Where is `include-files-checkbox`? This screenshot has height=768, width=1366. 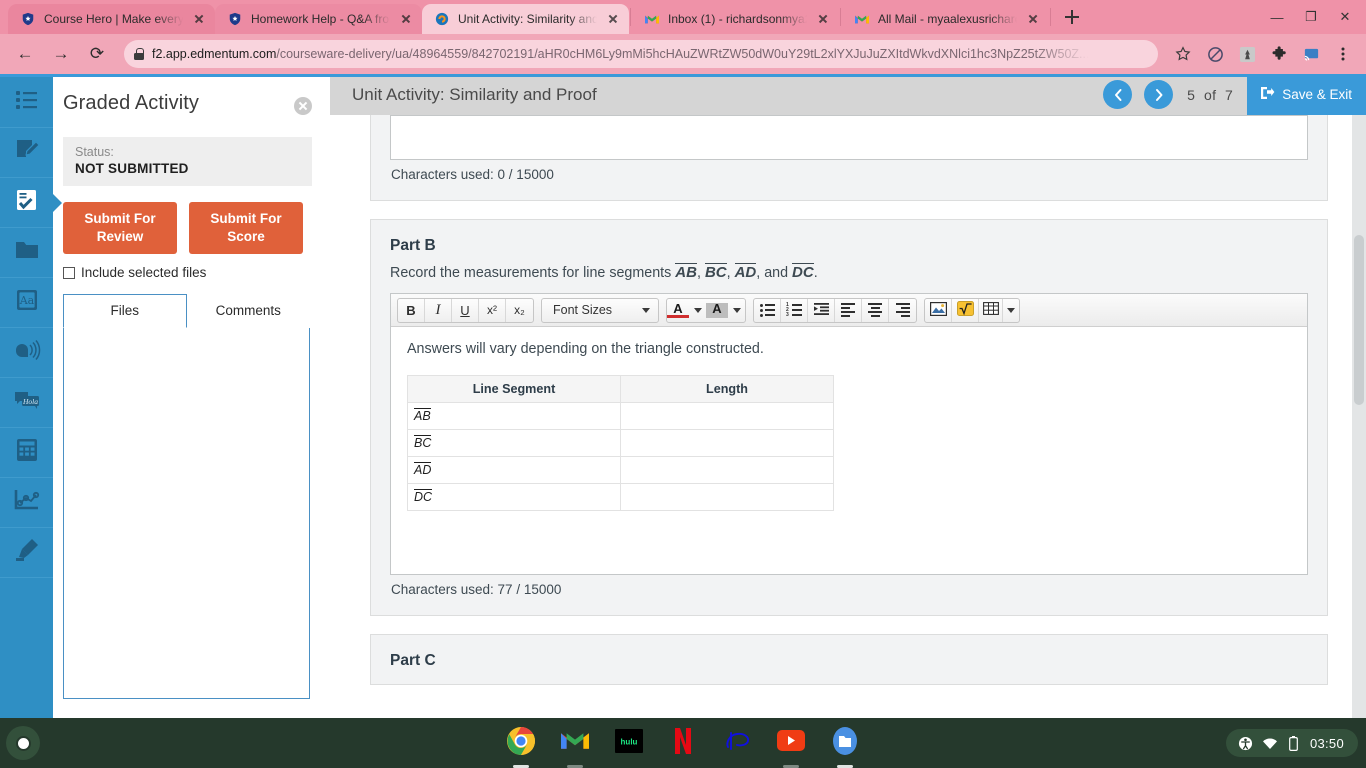 include-files-checkbox is located at coordinates (69, 272).